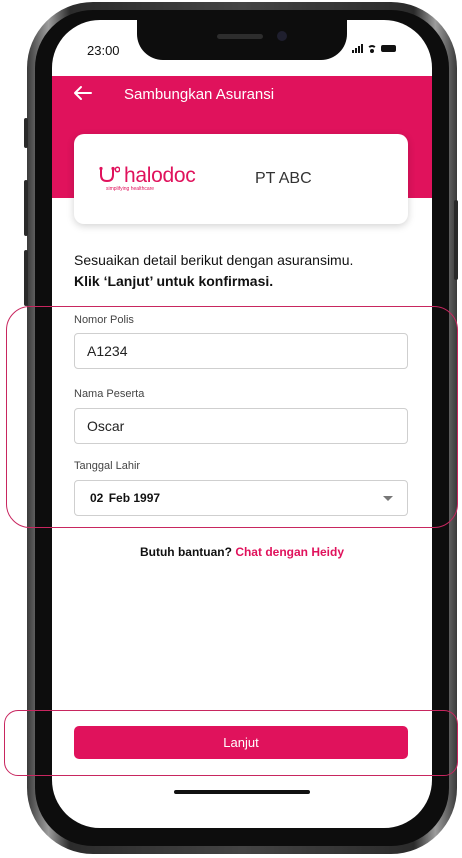 This screenshot has width=462, height=858. What do you see at coordinates (26, 278) in the screenshot?
I see `volume-down-button` at bounding box center [26, 278].